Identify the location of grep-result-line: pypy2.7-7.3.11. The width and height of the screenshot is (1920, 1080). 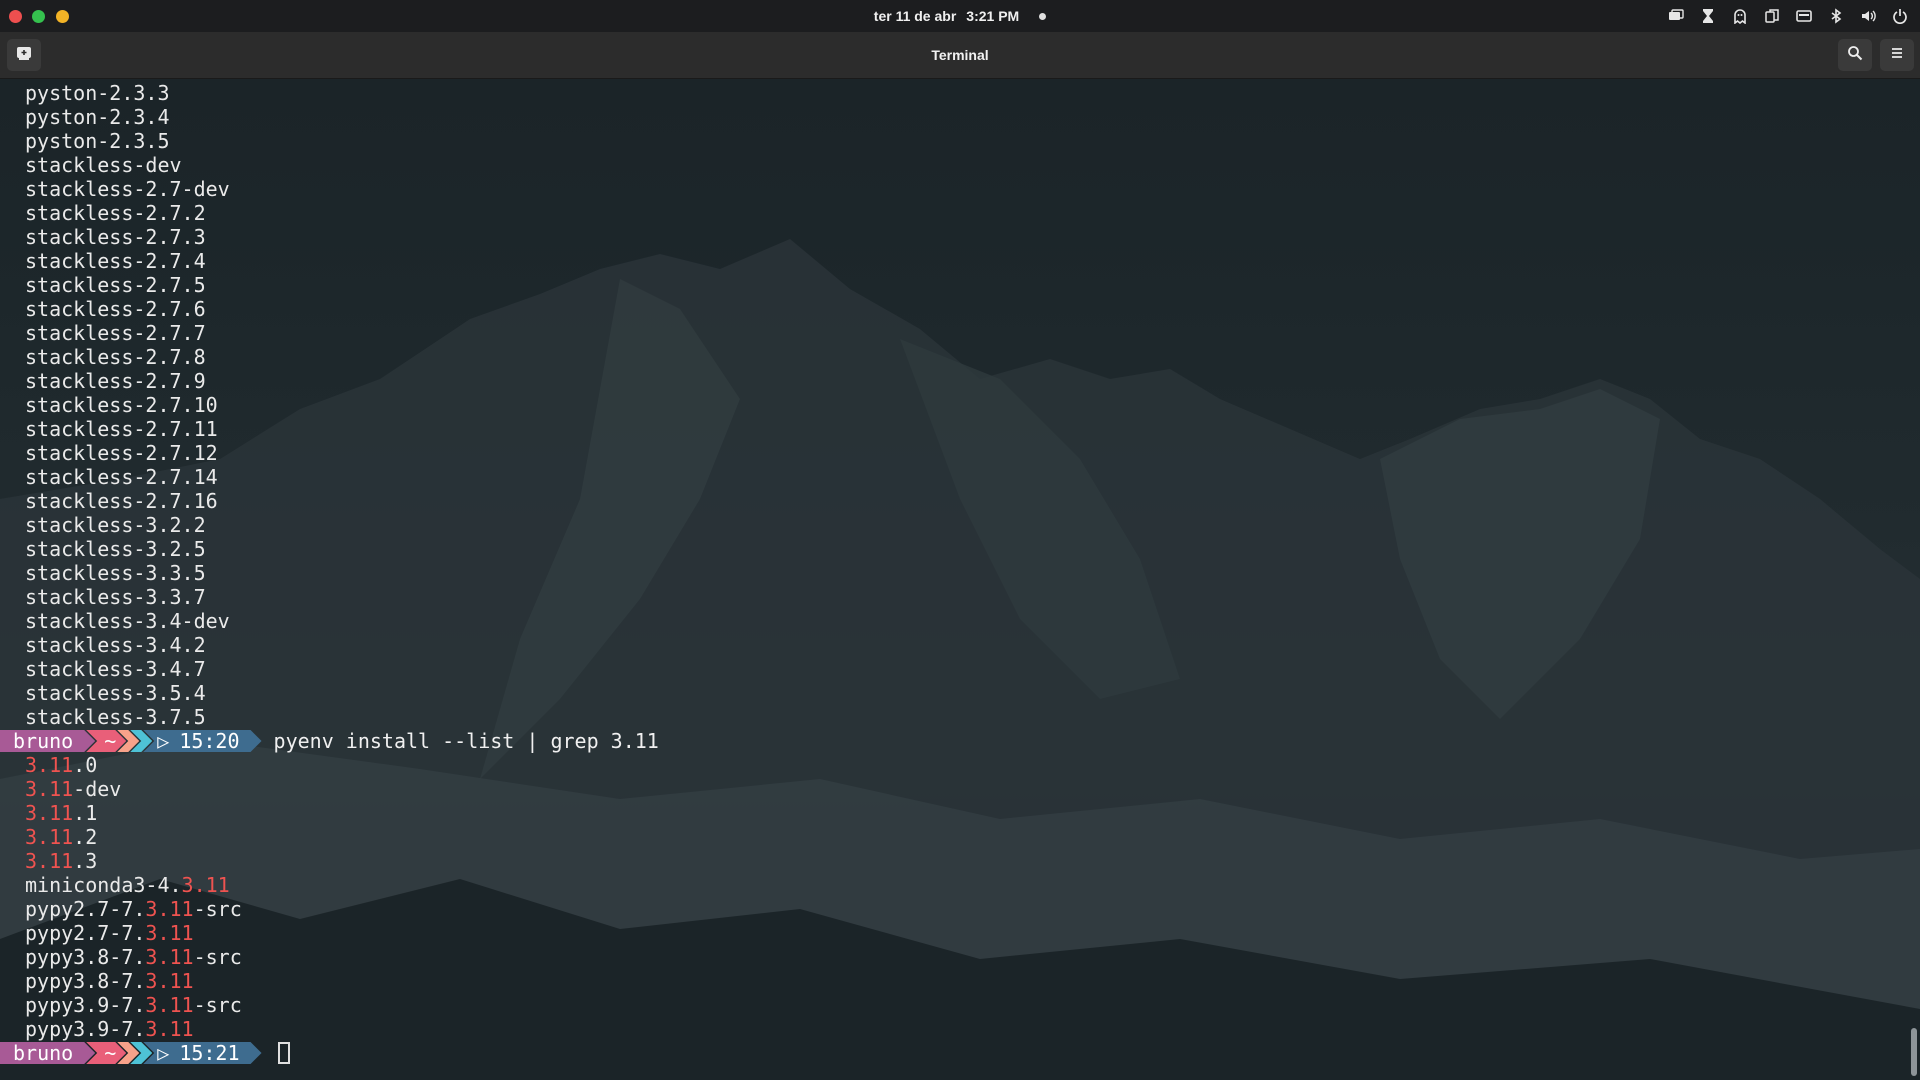
(950, 933).